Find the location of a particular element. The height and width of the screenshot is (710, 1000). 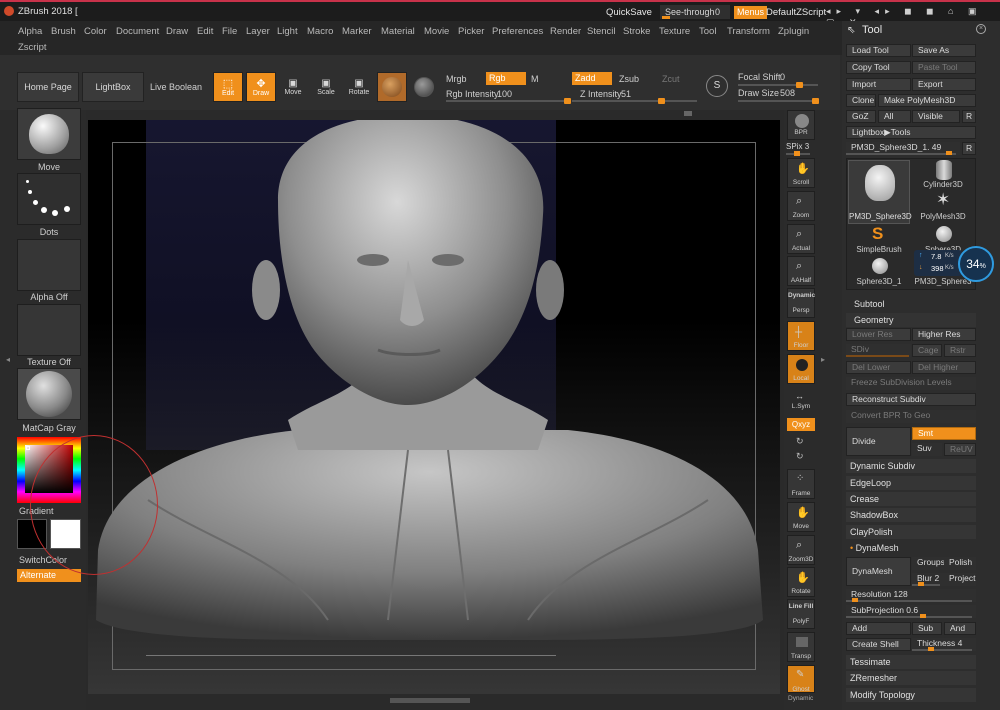

dynamesh-header: • DynaMesh is located at coordinates (911, 548).